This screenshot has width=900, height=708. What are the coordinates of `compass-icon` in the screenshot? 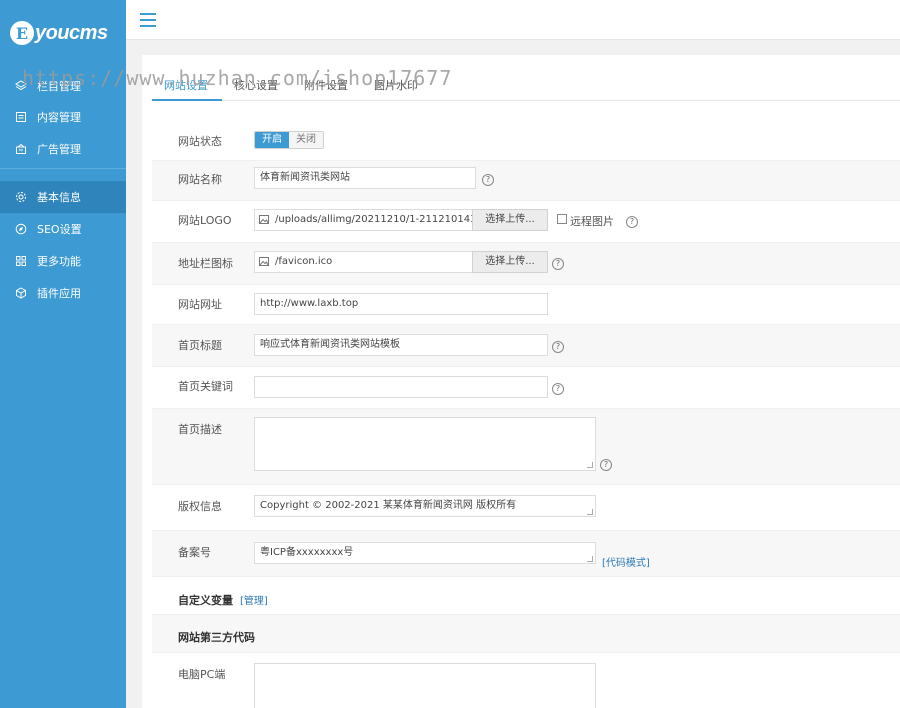 It's located at (21, 229).